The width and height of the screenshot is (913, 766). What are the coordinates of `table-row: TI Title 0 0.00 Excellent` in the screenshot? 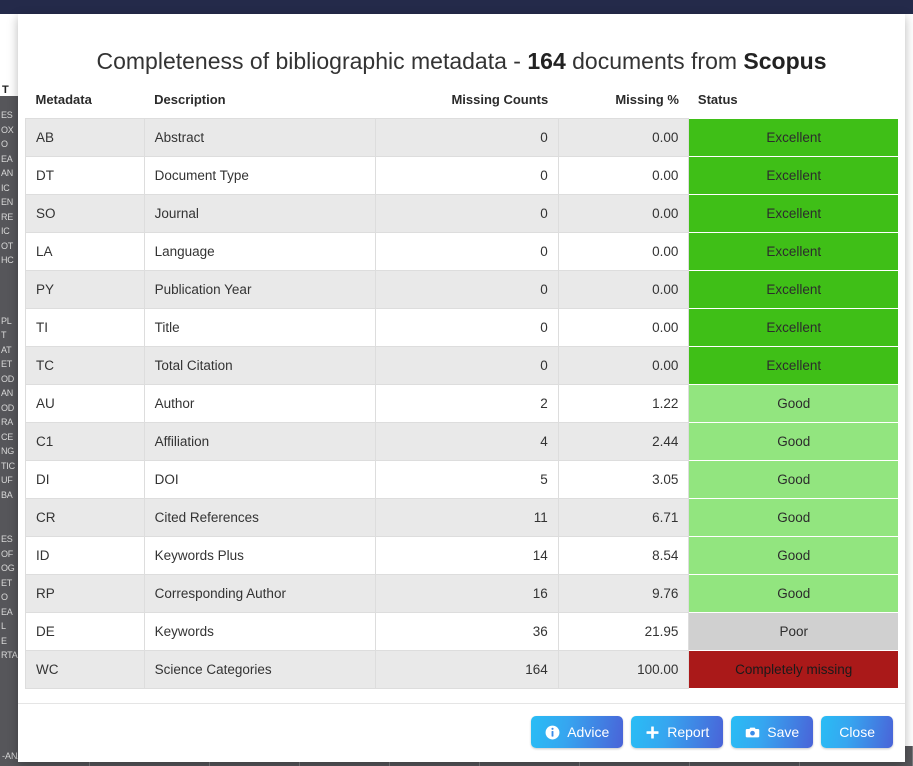 It's located at (461, 327).